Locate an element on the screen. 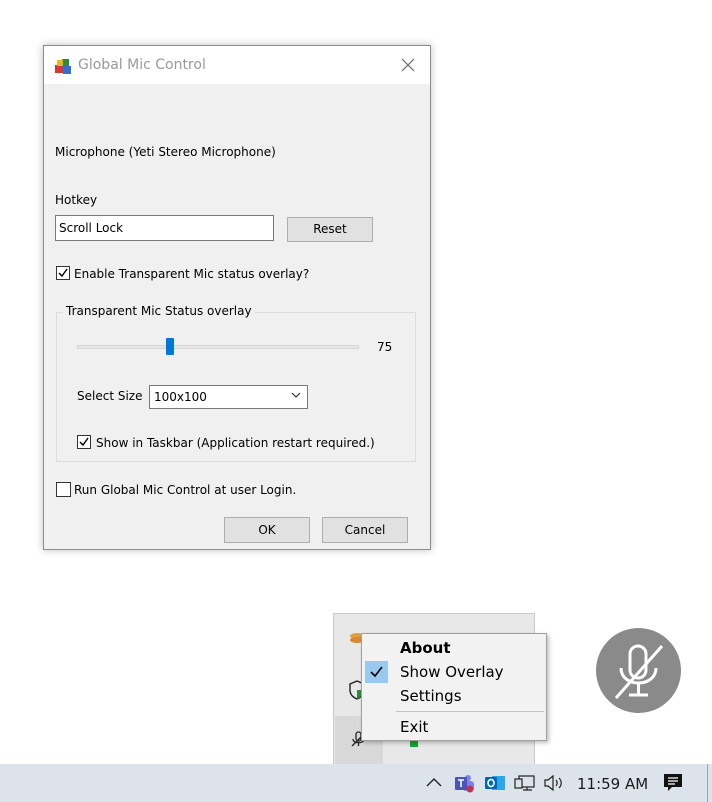  menu-item-about: About is located at coordinates (454, 648).